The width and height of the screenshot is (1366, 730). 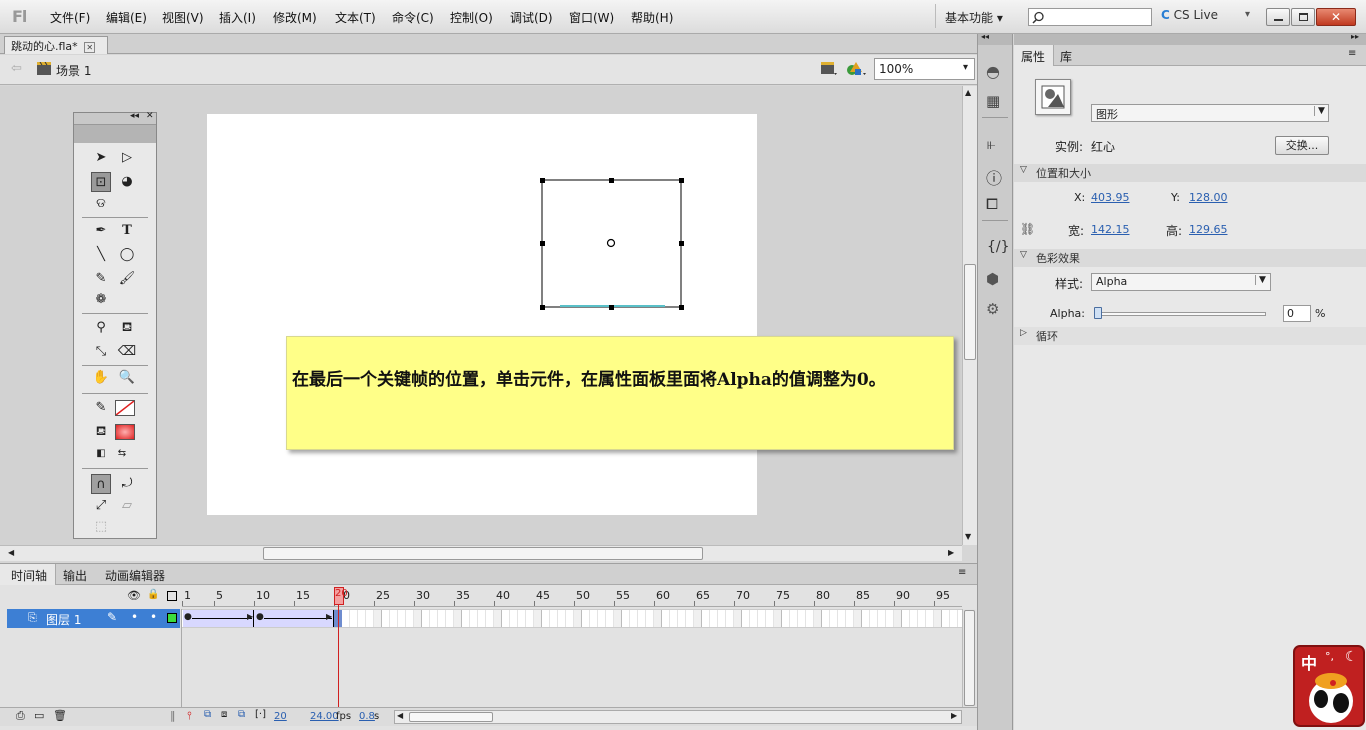 What do you see at coordinates (678, 717) in the screenshot?
I see `timeline-horizontal-scrollbar: ◀ ▶` at bounding box center [678, 717].